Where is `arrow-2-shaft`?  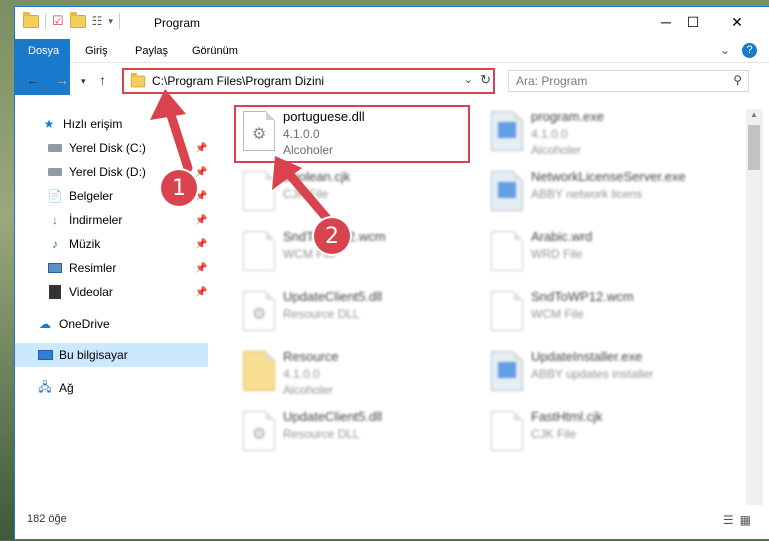 arrow-2-shaft is located at coordinates (310, 198).